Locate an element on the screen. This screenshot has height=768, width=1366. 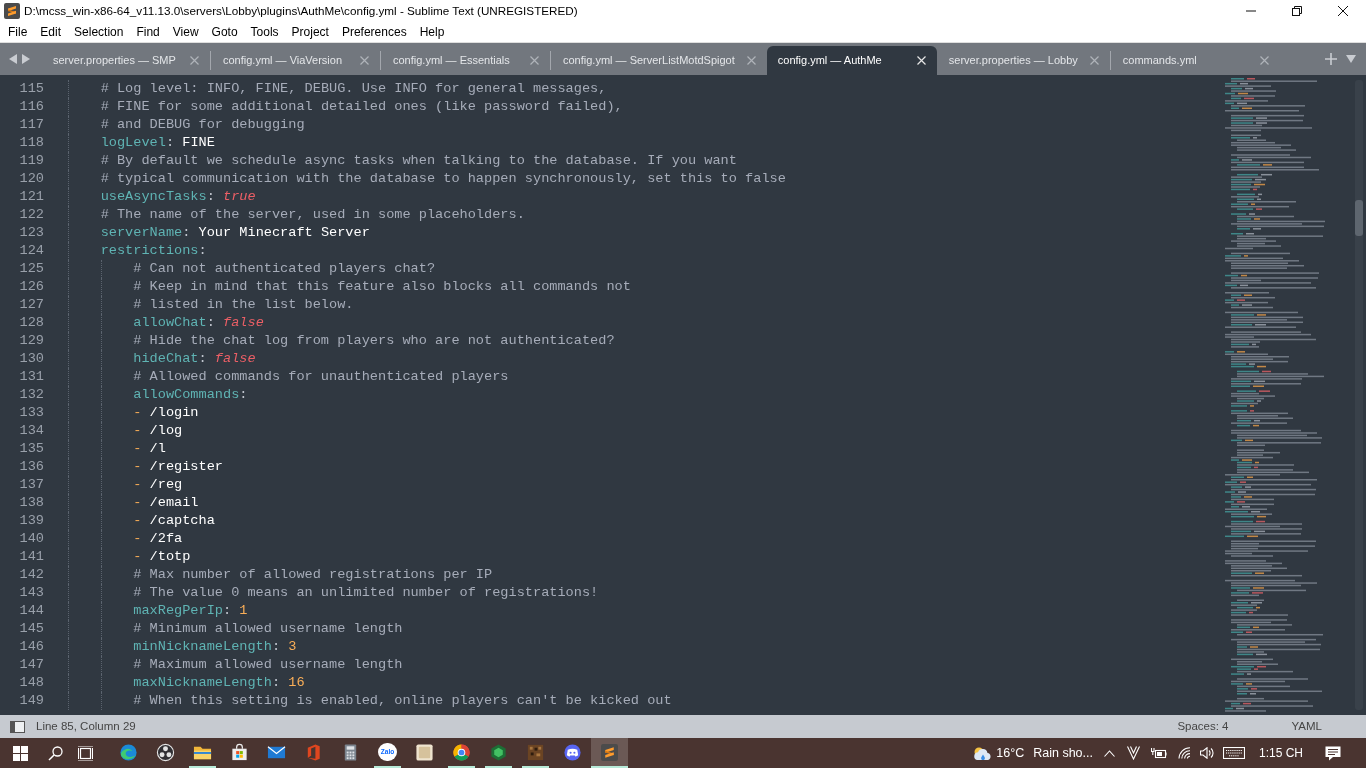
taskbar-button is located at coordinates (609, 753).